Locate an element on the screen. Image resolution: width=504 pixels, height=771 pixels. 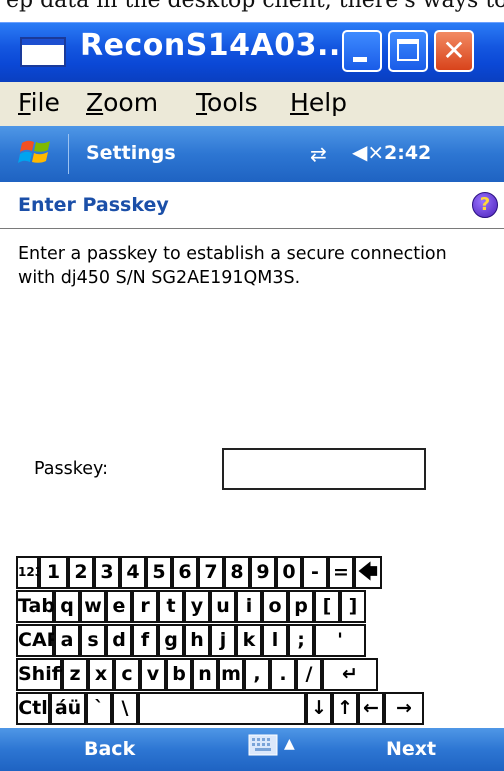
help-icon: ? is located at coordinates (485, 205).